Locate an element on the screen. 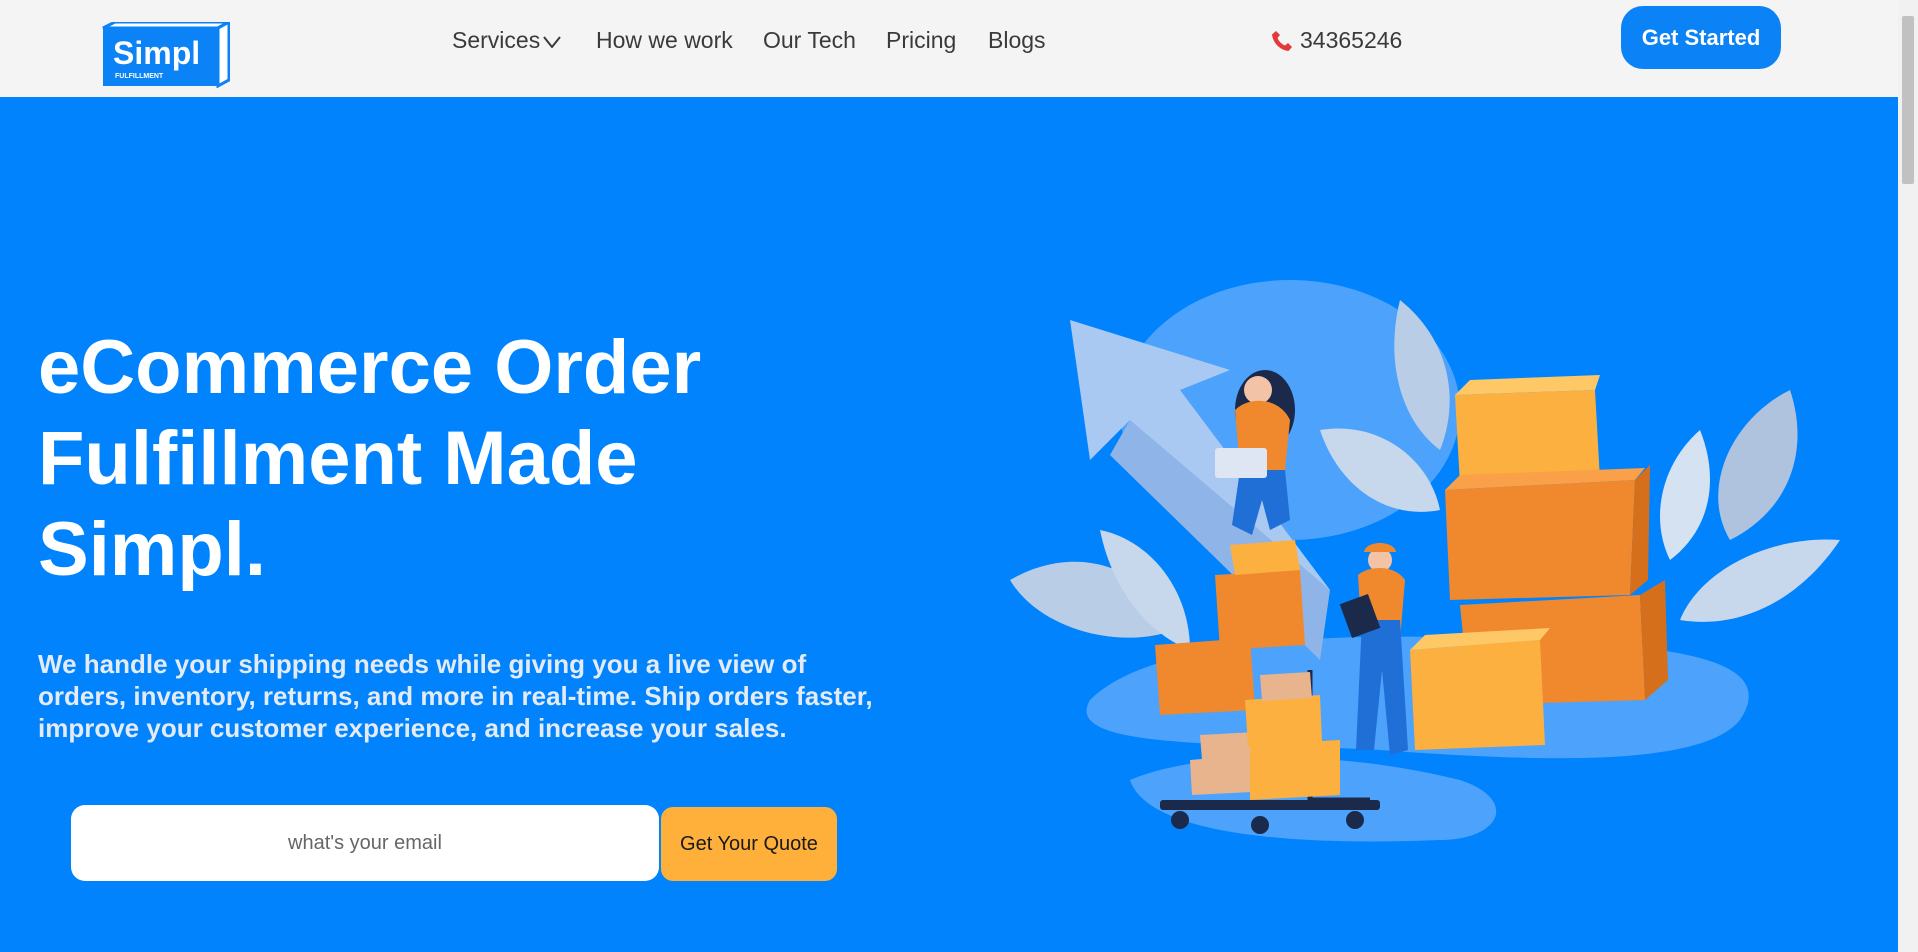 The width and height of the screenshot is (1918, 952). logo-word: Simpl is located at coordinates (156, 53).